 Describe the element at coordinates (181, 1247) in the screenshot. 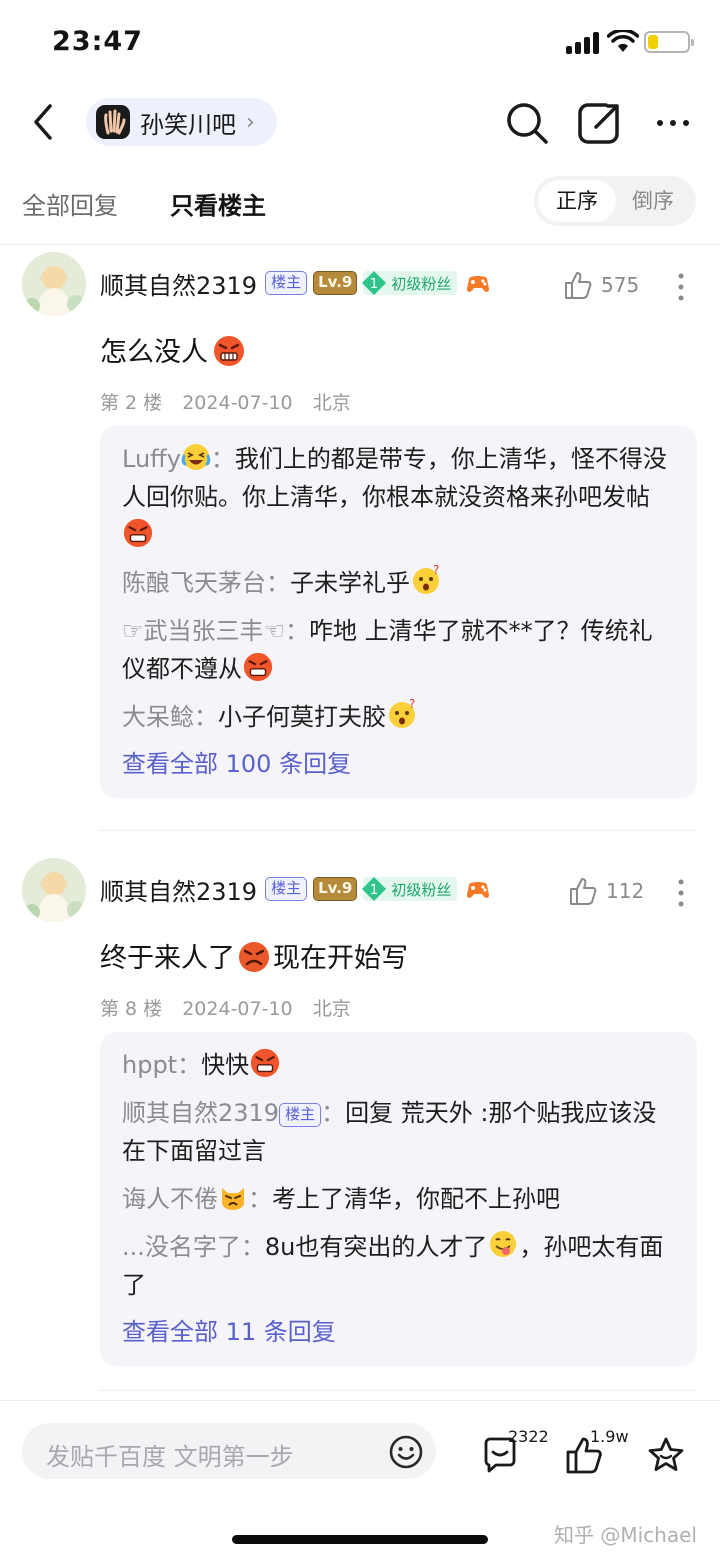

I see `reply-author: ...没名字了` at that location.